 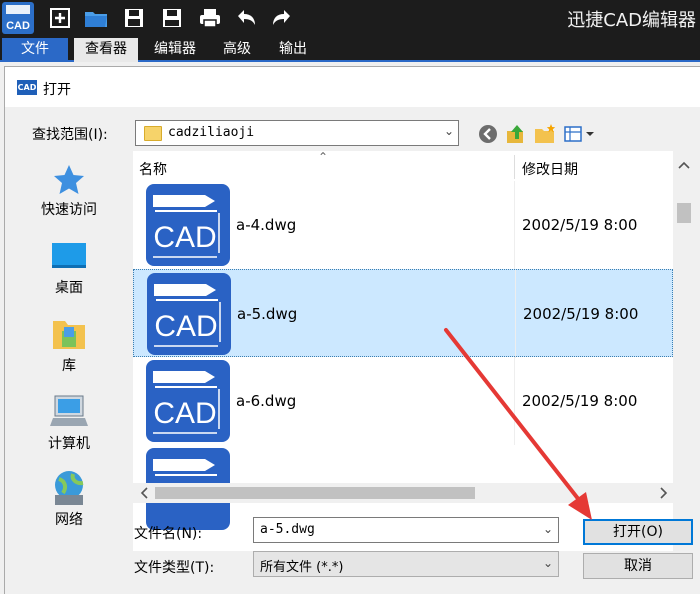 What do you see at coordinates (684, 165) in the screenshot?
I see `scroll-up-icon` at bounding box center [684, 165].